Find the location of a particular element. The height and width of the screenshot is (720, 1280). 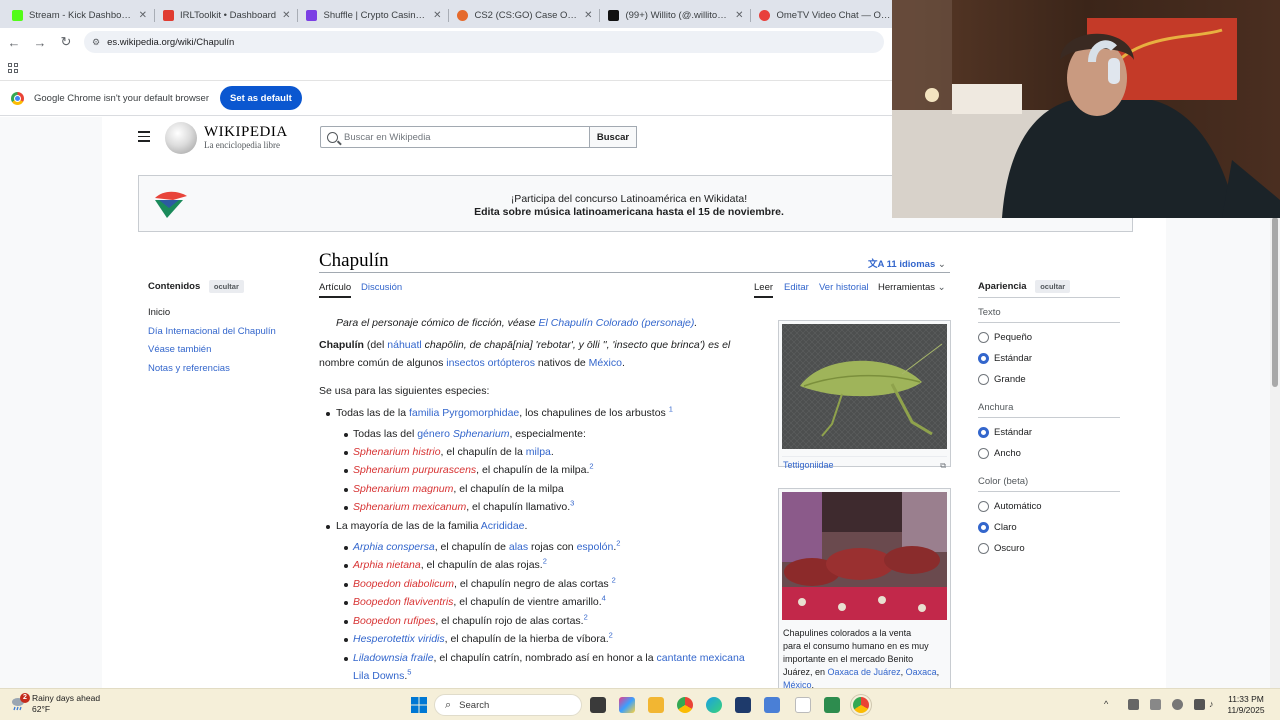

copilot-icon is located at coordinates (627, 705).